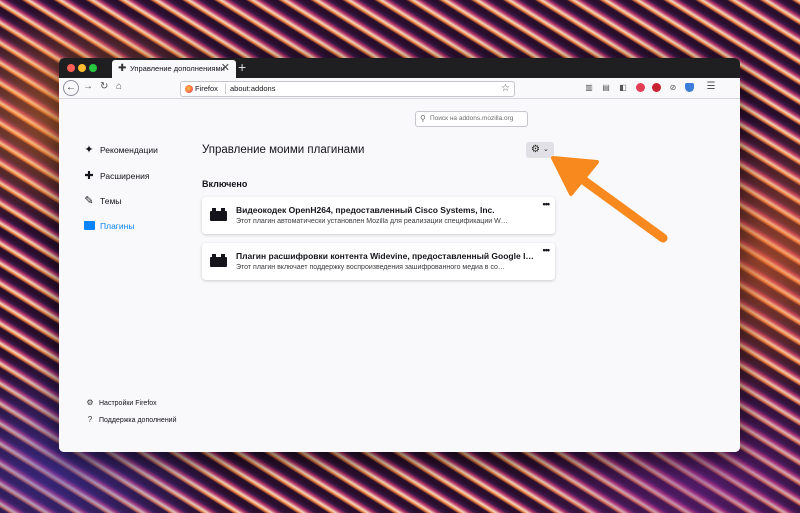 The height and width of the screenshot is (513, 800). I want to click on section-heading-enabled: Включено, so click(225, 184).